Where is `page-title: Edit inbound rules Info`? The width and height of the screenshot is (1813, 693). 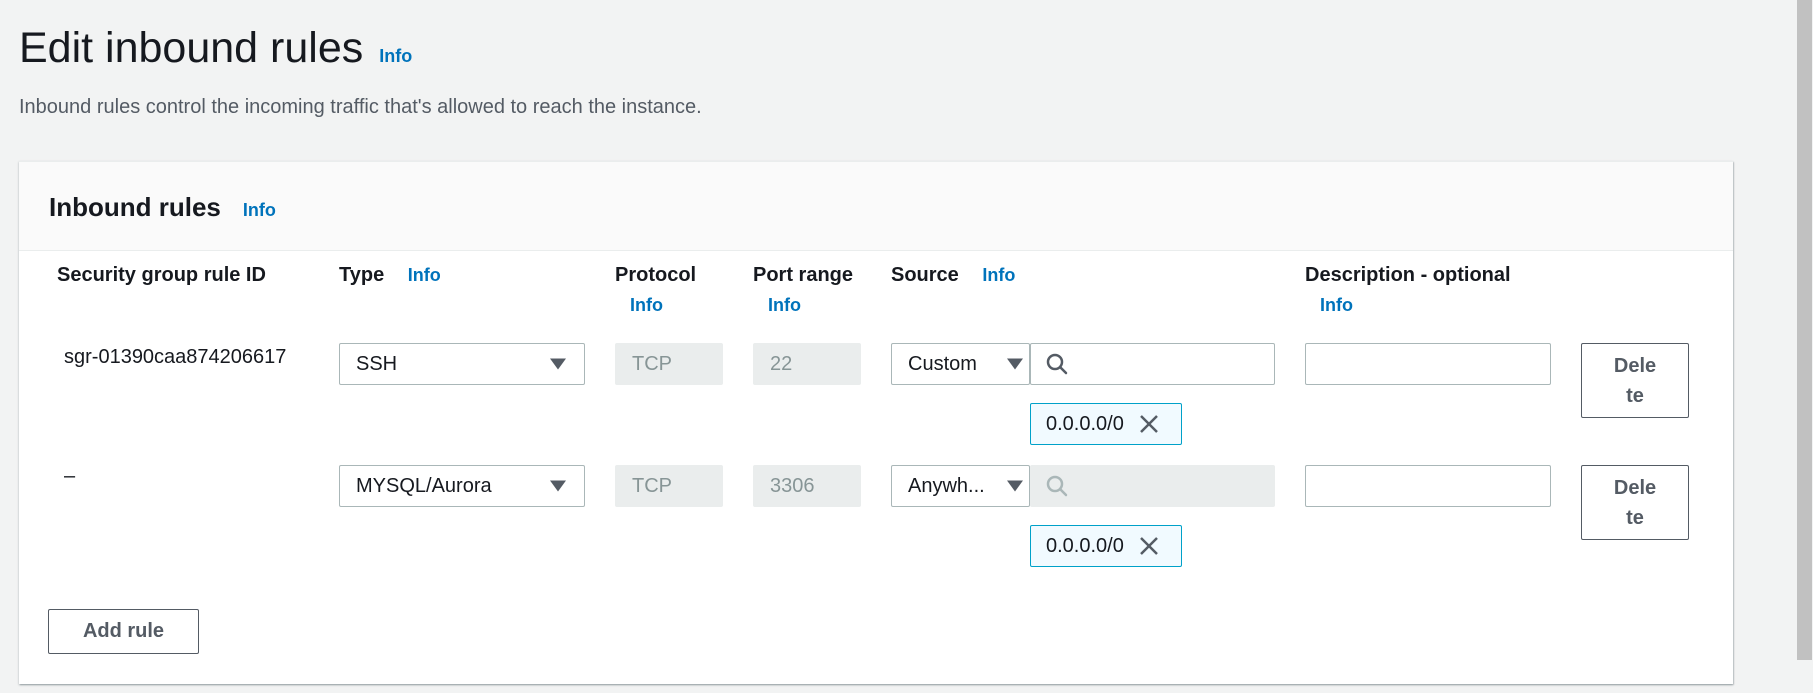
page-title: Edit inbound rules Info is located at coordinates (215, 52).